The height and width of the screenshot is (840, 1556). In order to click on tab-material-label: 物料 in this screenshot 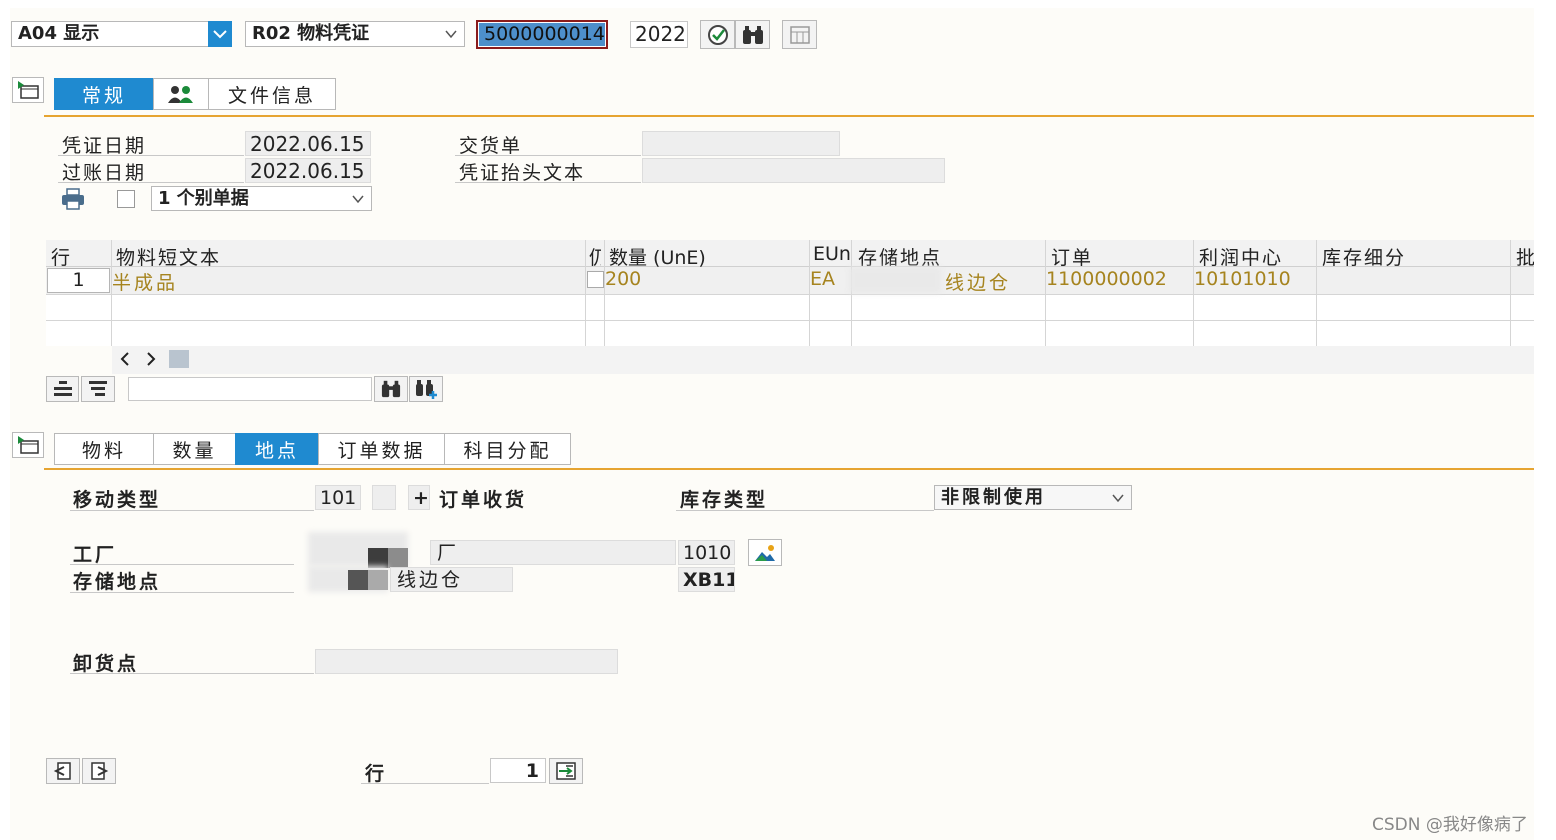, I will do `click(103, 450)`.